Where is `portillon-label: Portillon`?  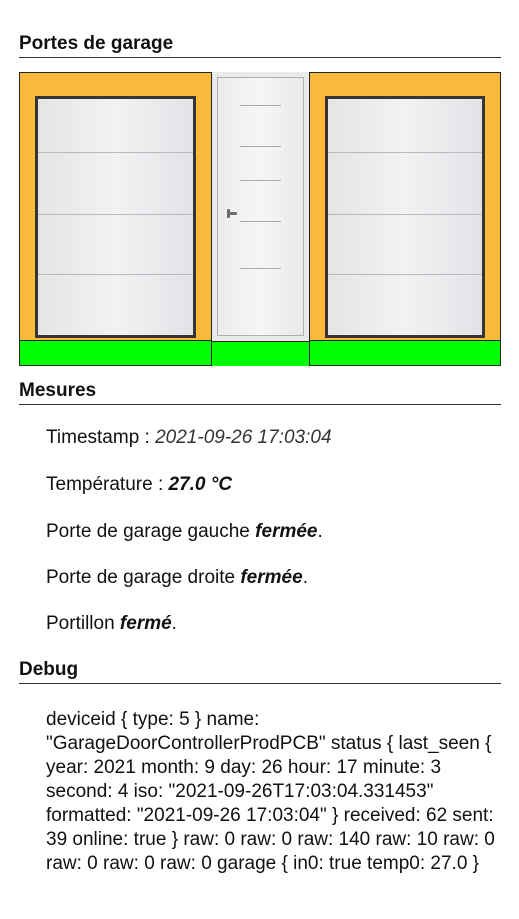
portillon-label: Portillon is located at coordinates (83, 623).